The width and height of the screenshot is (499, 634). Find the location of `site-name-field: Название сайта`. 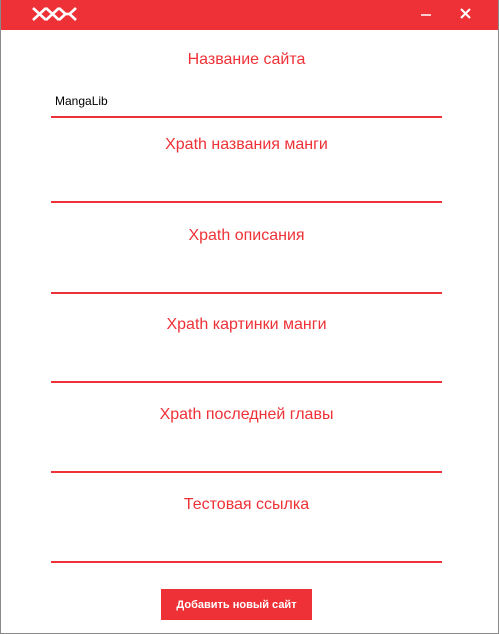

site-name-field: Название сайта is located at coordinates (246, 85).